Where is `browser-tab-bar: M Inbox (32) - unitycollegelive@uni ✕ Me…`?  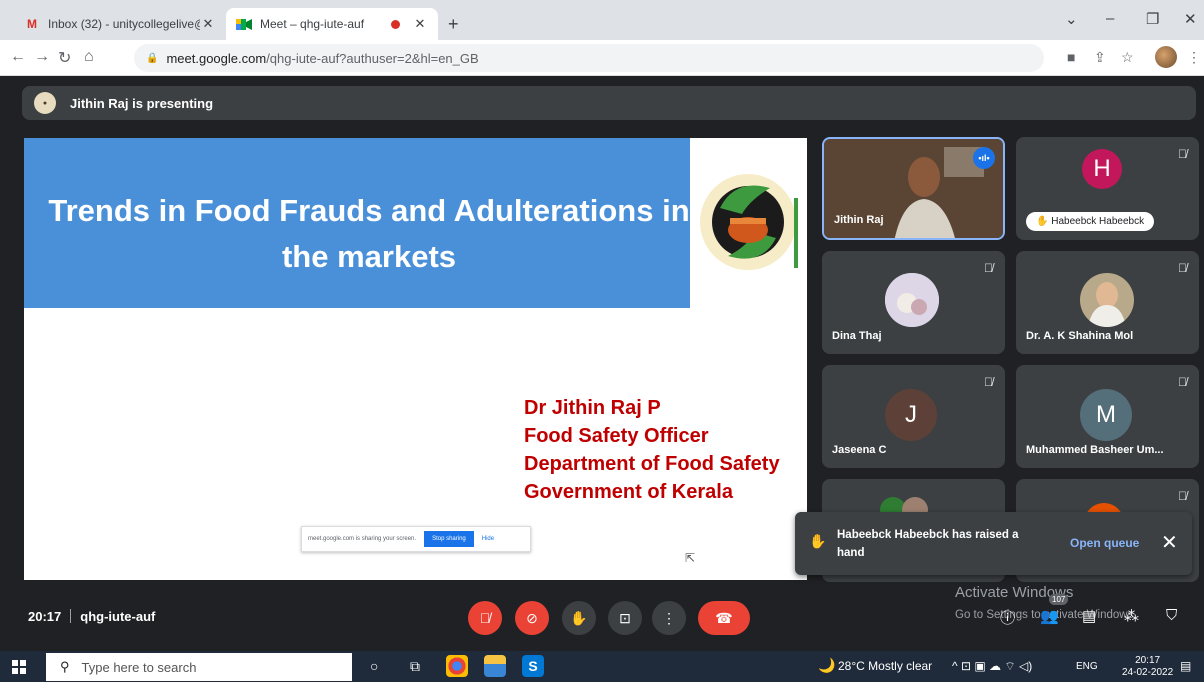
browser-tab-bar: M Inbox (32) - unitycollegelive@uni ✕ Me… is located at coordinates (602, 20).